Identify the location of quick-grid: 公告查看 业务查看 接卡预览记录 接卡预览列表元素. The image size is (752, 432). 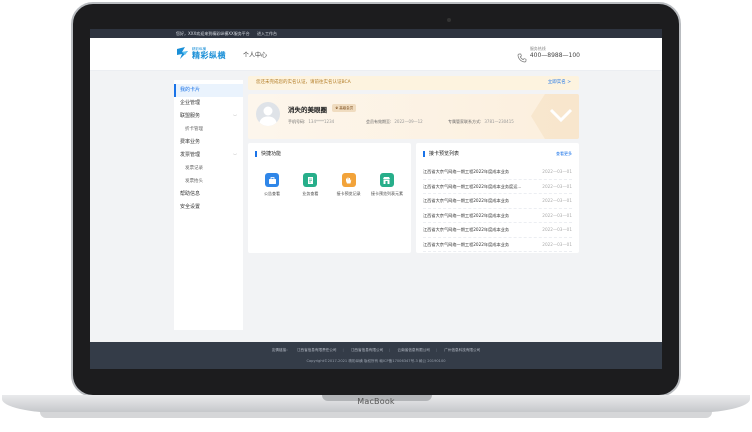
(329, 185).